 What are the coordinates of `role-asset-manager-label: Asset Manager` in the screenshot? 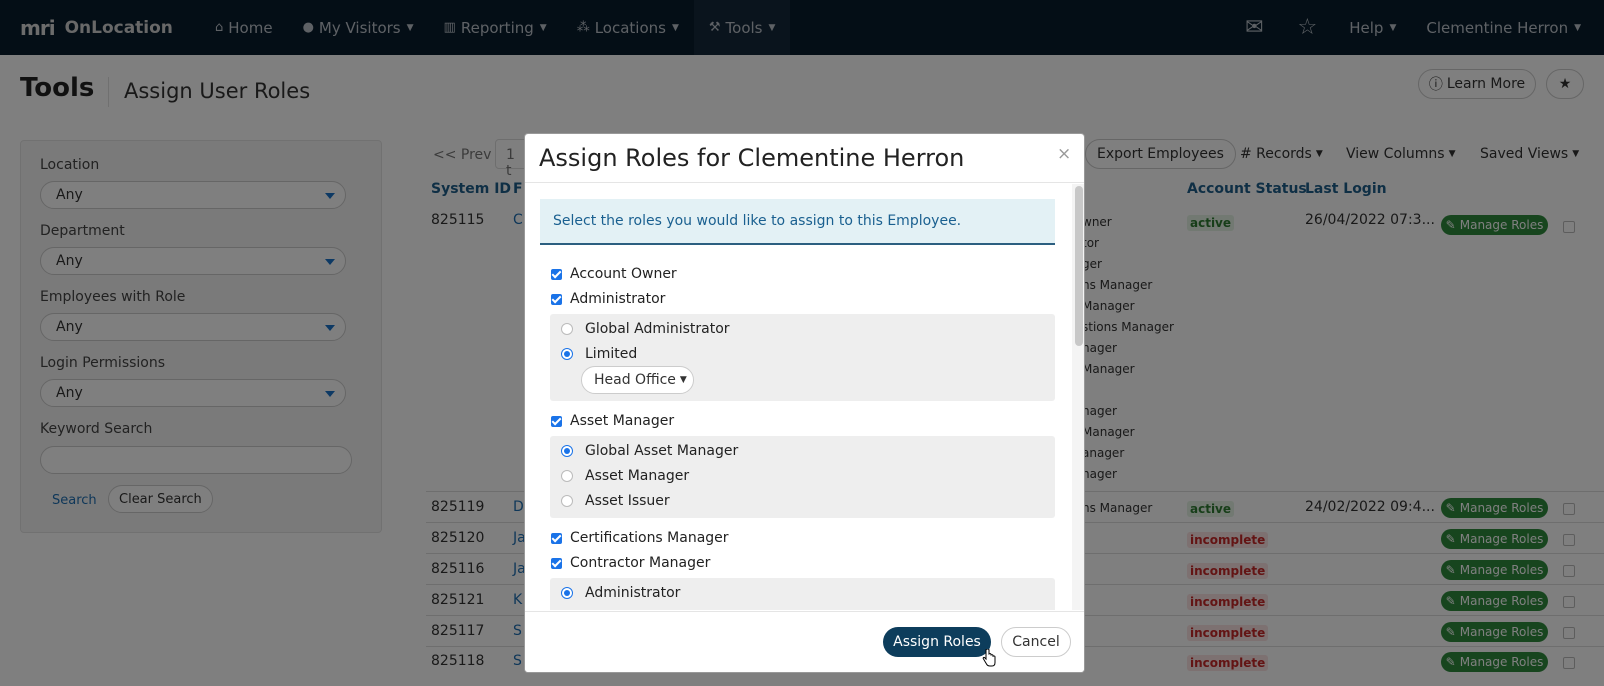 It's located at (622, 421).